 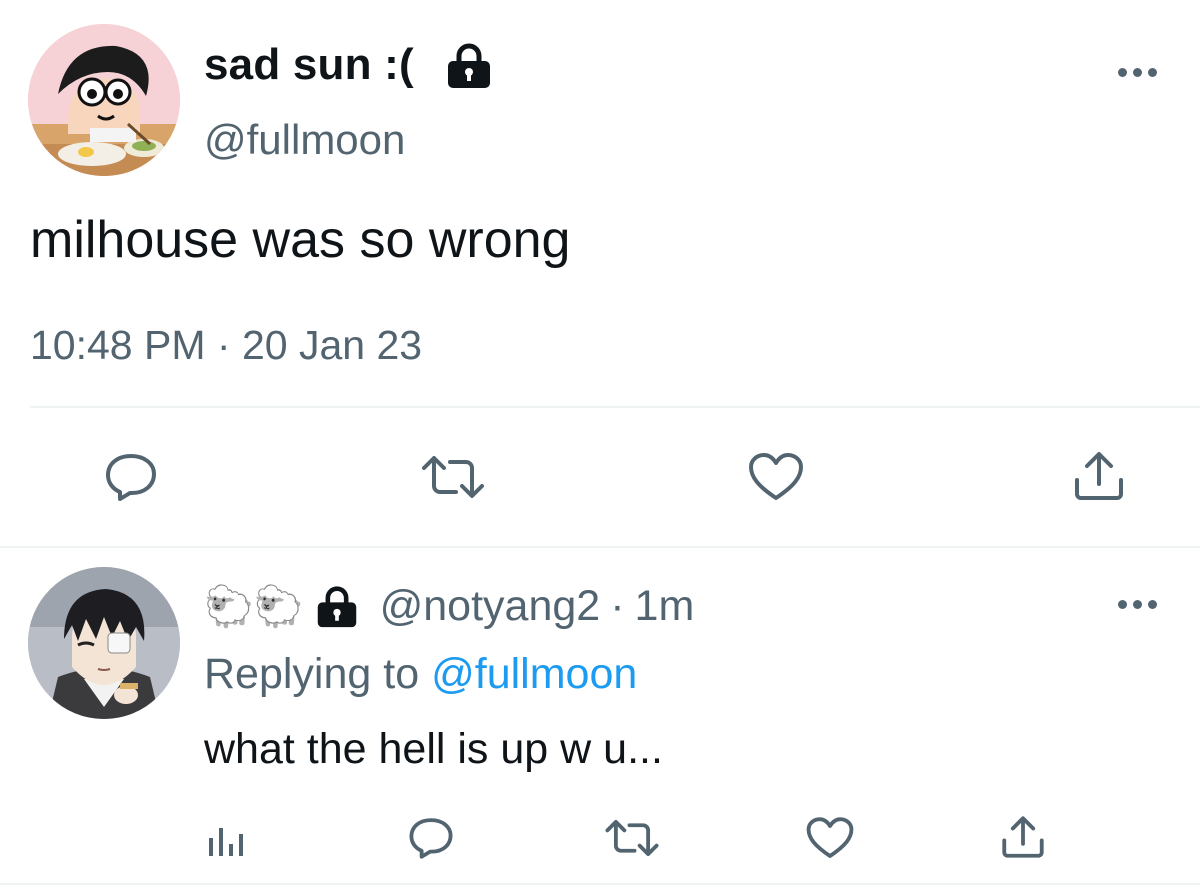 What do you see at coordinates (226, 838) in the screenshot?
I see `analytics-icon` at bounding box center [226, 838].